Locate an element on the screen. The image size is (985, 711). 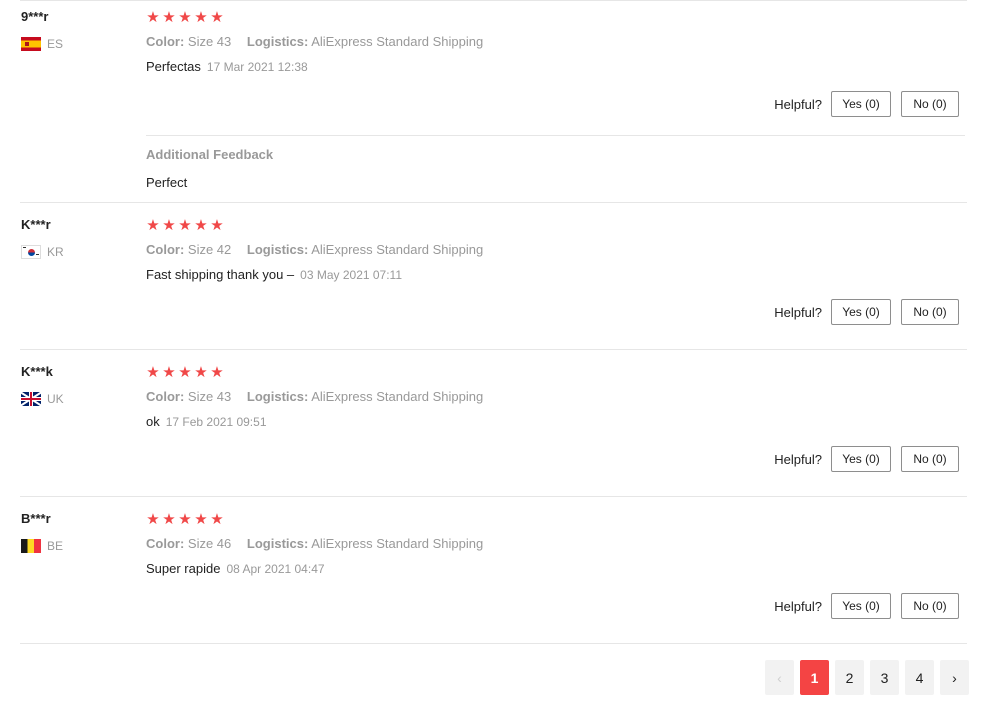
reviewer-name: 9***r is located at coordinates (35, 16).